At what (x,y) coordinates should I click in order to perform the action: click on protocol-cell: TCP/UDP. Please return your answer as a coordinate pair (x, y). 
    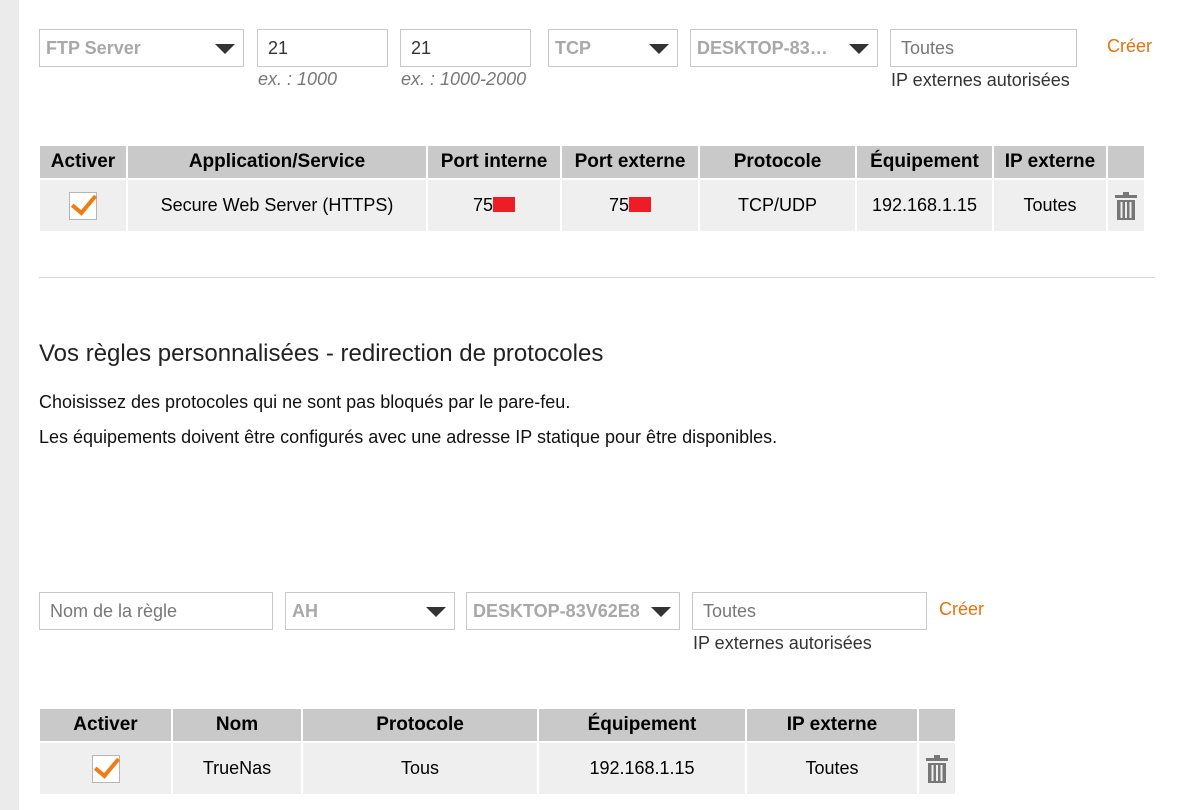
    Looking at the image, I should click on (777, 205).